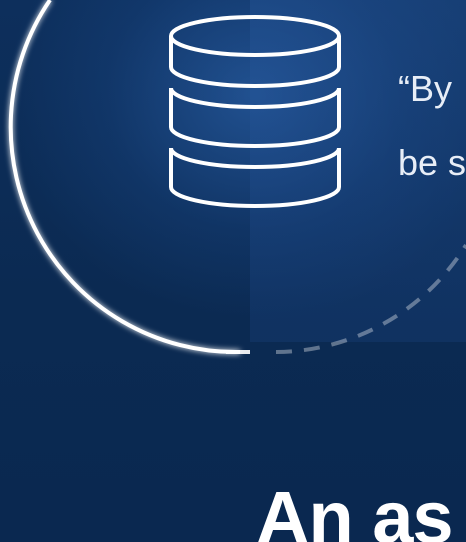 The width and height of the screenshot is (466, 542). What do you see at coordinates (370, 298) in the screenshot?
I see `dashed-arc` at bounding box center [370, 298].